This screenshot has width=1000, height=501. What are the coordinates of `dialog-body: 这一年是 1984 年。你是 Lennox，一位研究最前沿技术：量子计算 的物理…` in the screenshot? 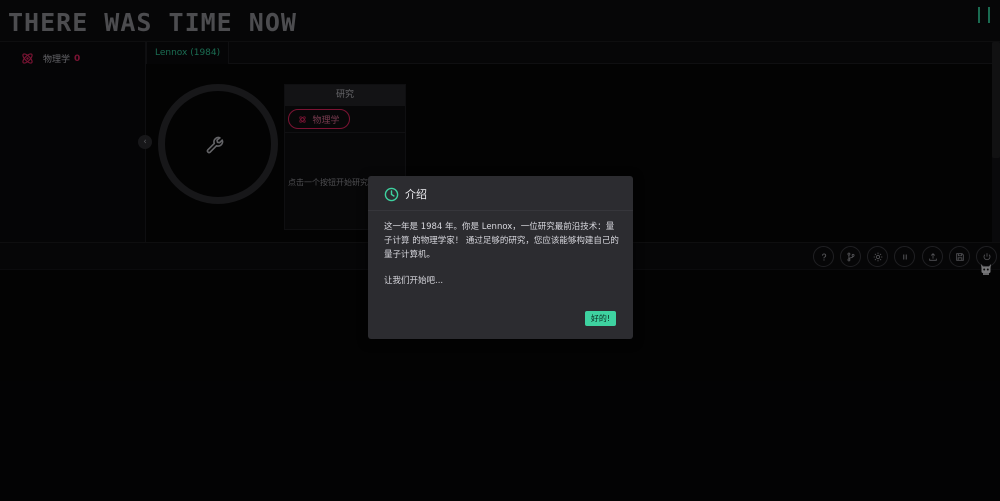 It's located at (502, 254).